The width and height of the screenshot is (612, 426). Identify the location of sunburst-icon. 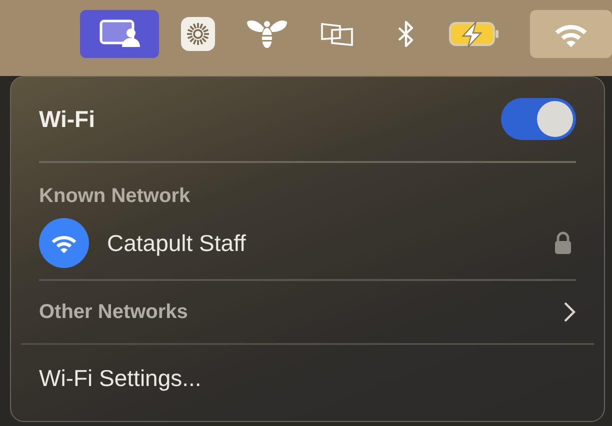
(197, 34).